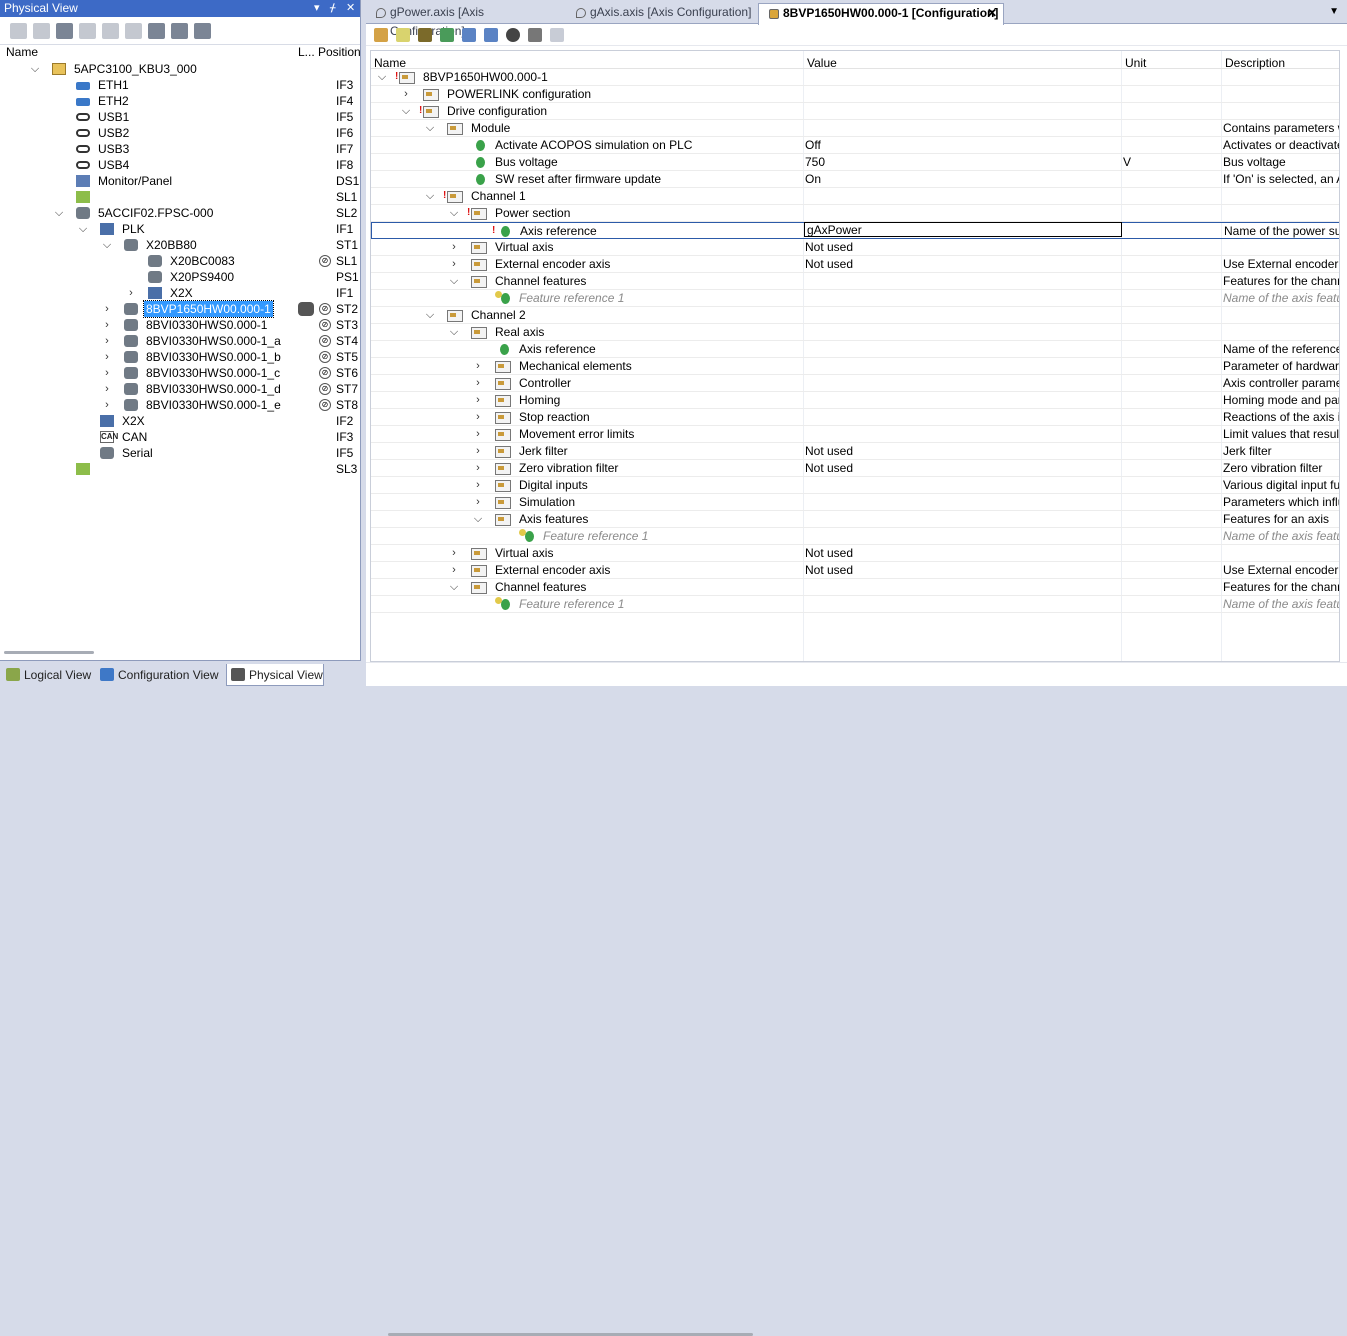  I want to click on tree-row: ETH2 IF4, so click(179, 101).